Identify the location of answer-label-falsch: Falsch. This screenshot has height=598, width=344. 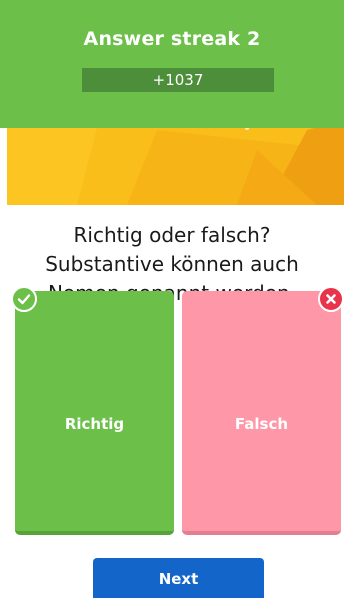
(261, 424).